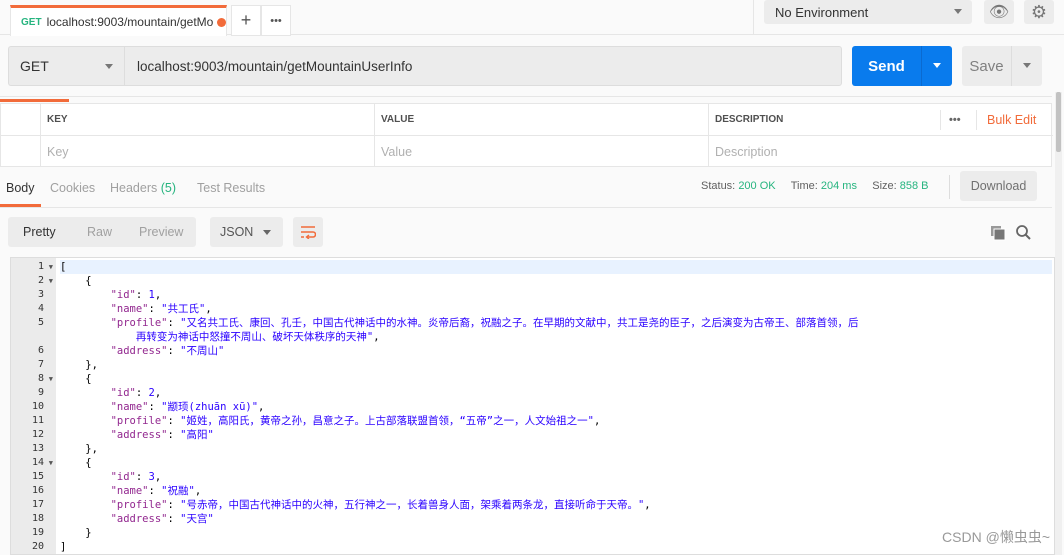 The width and height of the screenshot is (1064, 555). What do you see at coordinates (542, 151) in the screenshot?
I see `value-input: Value` at bounding box center [542, 151].